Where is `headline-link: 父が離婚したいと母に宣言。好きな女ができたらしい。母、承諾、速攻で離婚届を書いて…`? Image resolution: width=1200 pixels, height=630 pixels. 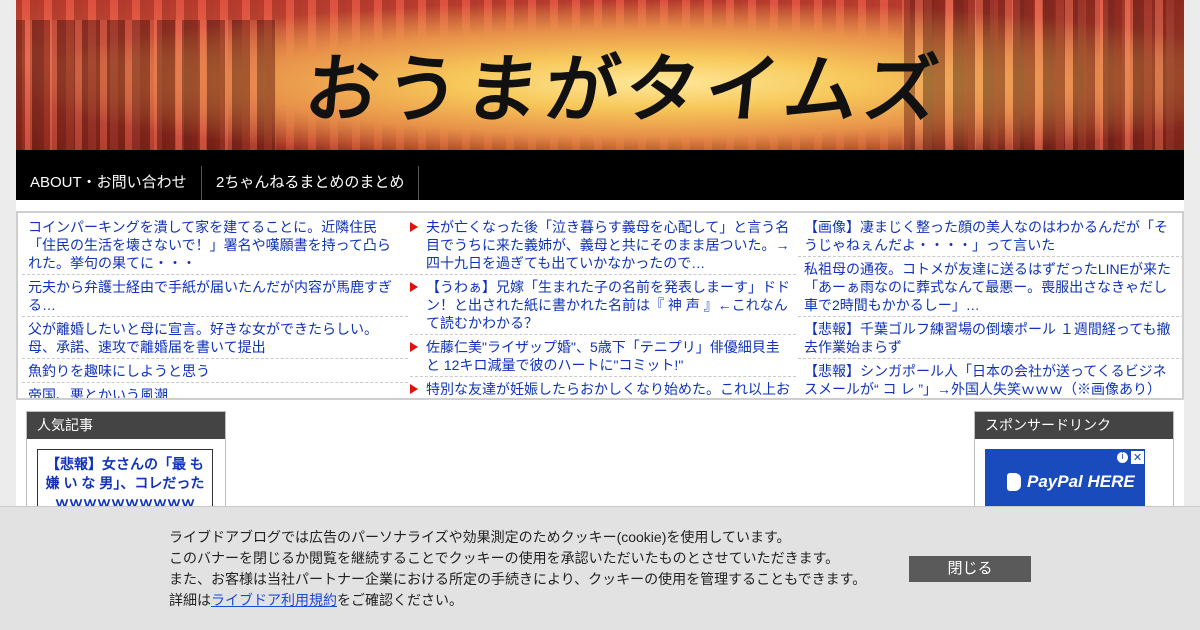 headline-link: 父が離婚したいと母に宣言。好きな女ができたらしい。母、承諾、速攻で離婚届を書いて… is located at coordinates (215, 338).